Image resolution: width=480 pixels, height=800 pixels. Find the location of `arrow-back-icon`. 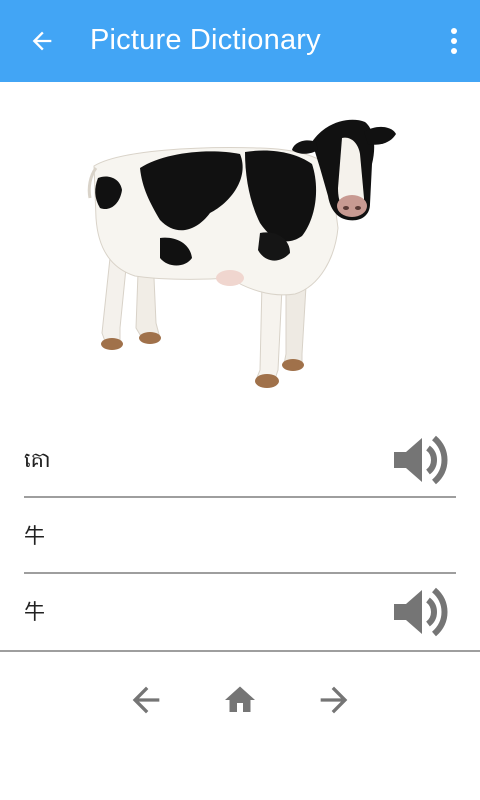

arrow-back-icon is located at coordinates (42, 41).